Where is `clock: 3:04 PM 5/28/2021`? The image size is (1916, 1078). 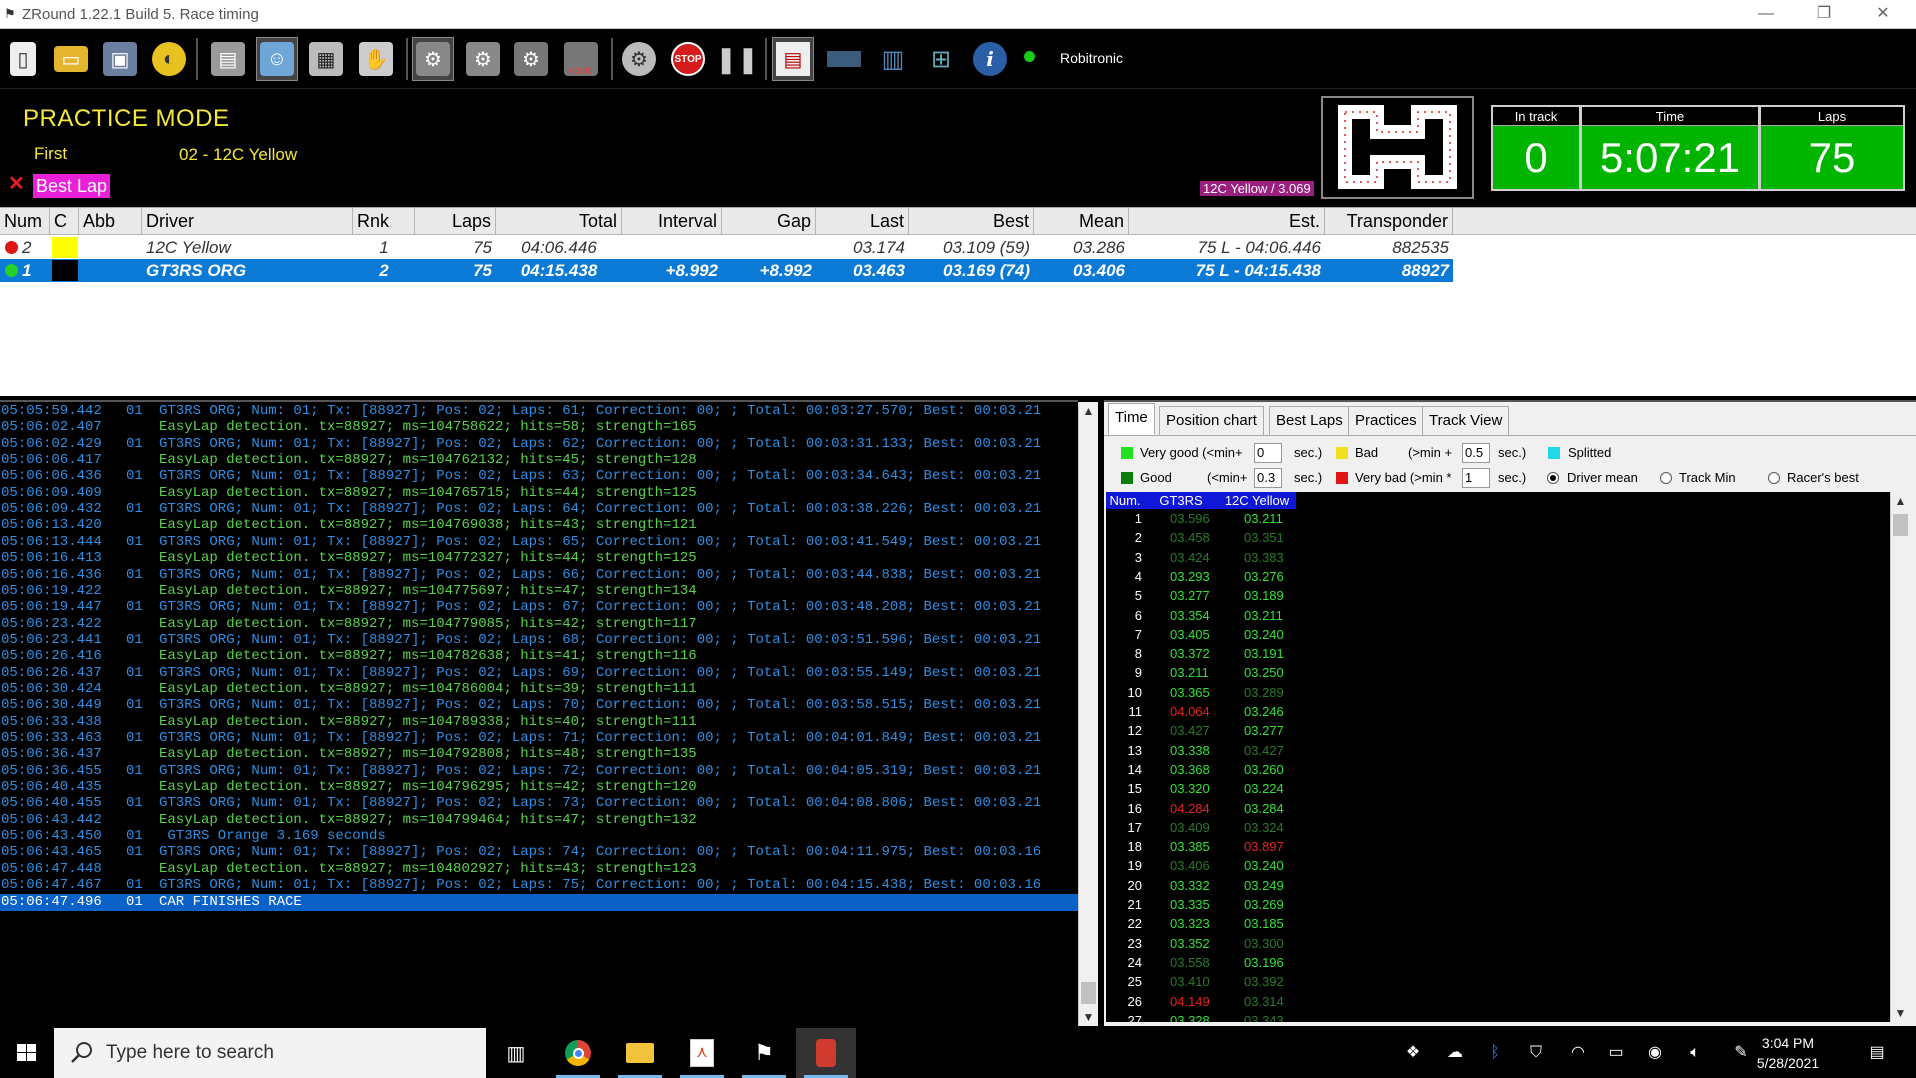 clock: 3:04 PM 5/28/2021 is located at coordinates (1788, 1053).